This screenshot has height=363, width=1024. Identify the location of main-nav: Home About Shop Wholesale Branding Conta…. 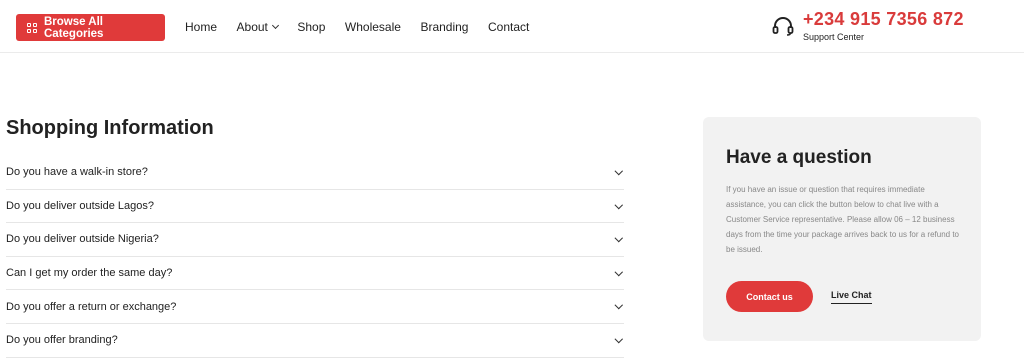
(367, 26).